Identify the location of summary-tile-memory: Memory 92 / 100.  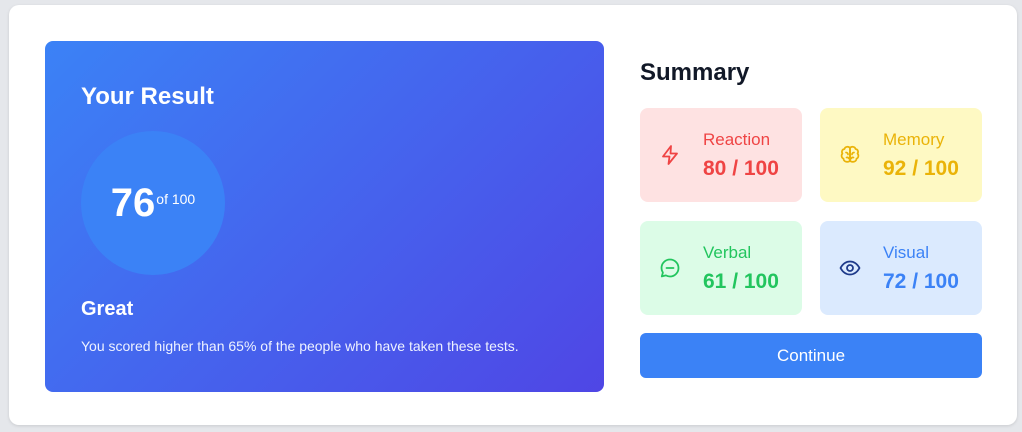
(901, 155).